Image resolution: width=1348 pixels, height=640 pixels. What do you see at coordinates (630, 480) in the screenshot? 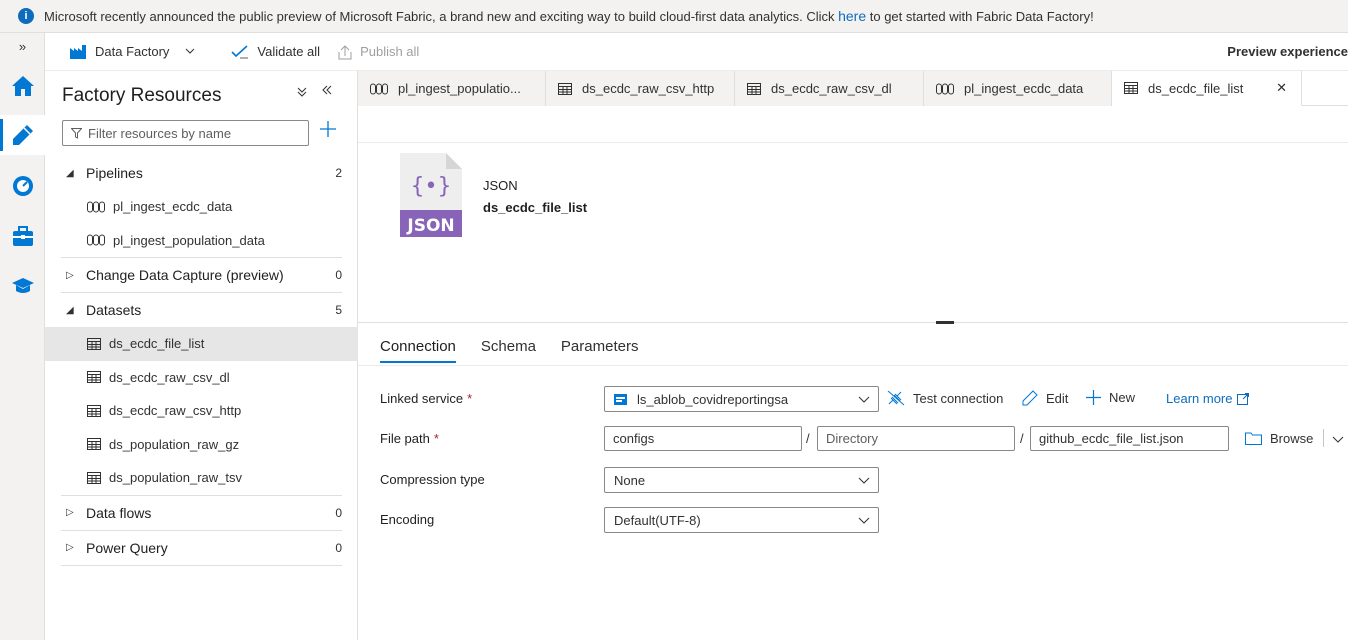
I see `compression-type-value: None` at bounding box center [630, 480].